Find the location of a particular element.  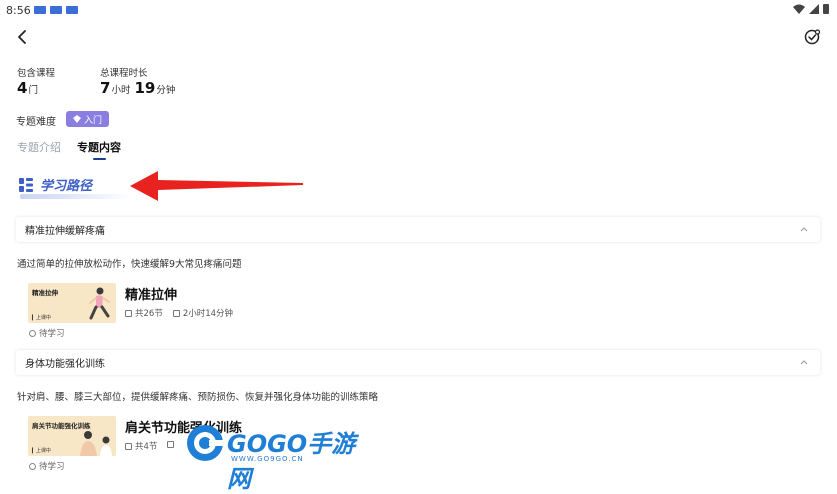

course-meta: 共26节 2小时14分钟 is located at coordinates (179, 313).